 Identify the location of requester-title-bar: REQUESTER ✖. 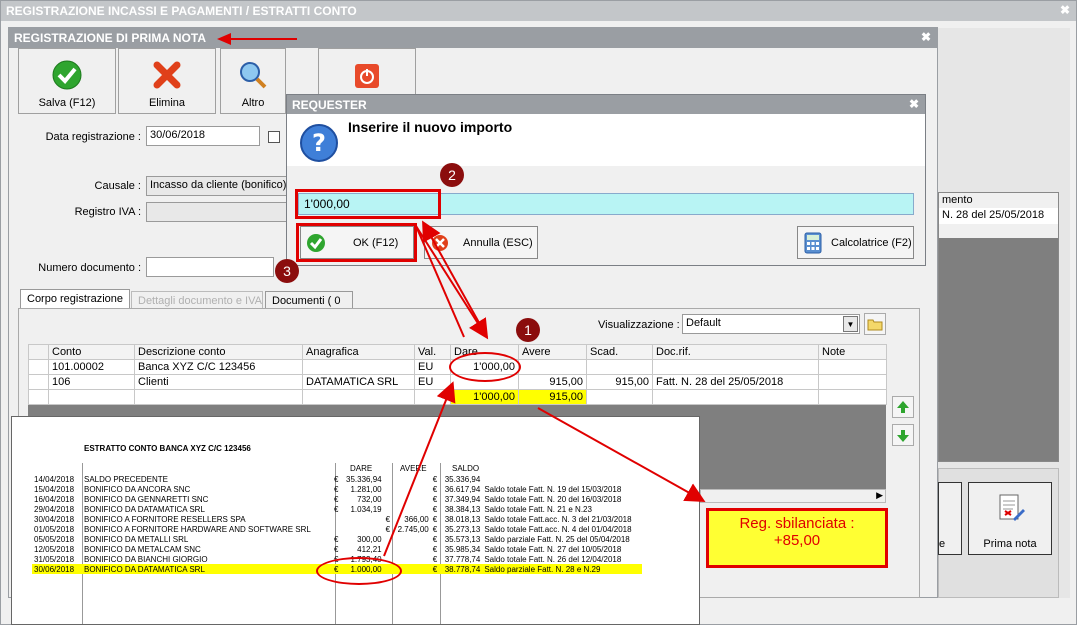
(606, 104).